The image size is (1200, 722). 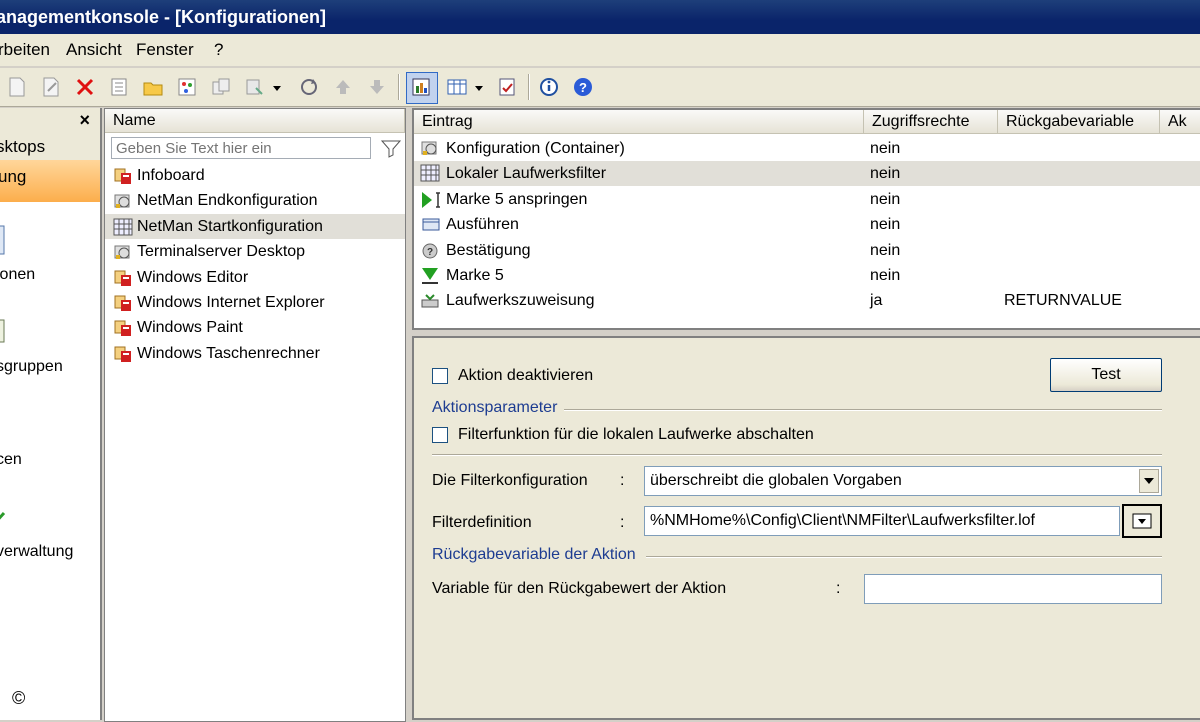 I want to click on applications-icon, so click(x=2, y=240).